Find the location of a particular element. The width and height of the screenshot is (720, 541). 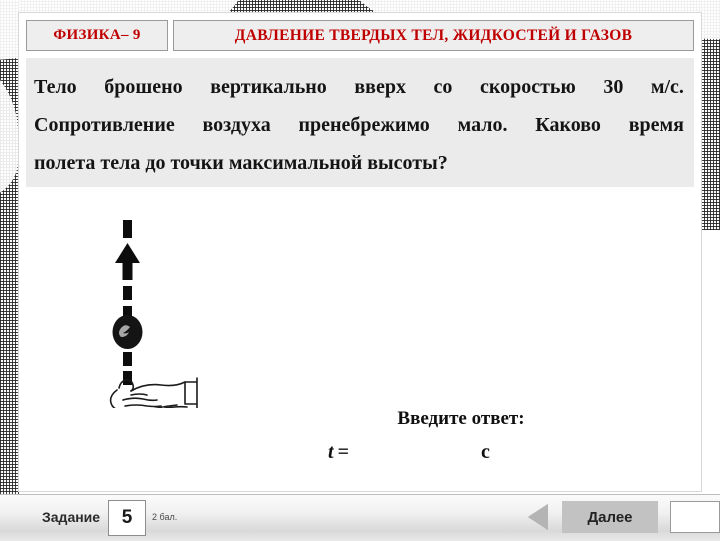

illustration is located at coordinates (160, 315).